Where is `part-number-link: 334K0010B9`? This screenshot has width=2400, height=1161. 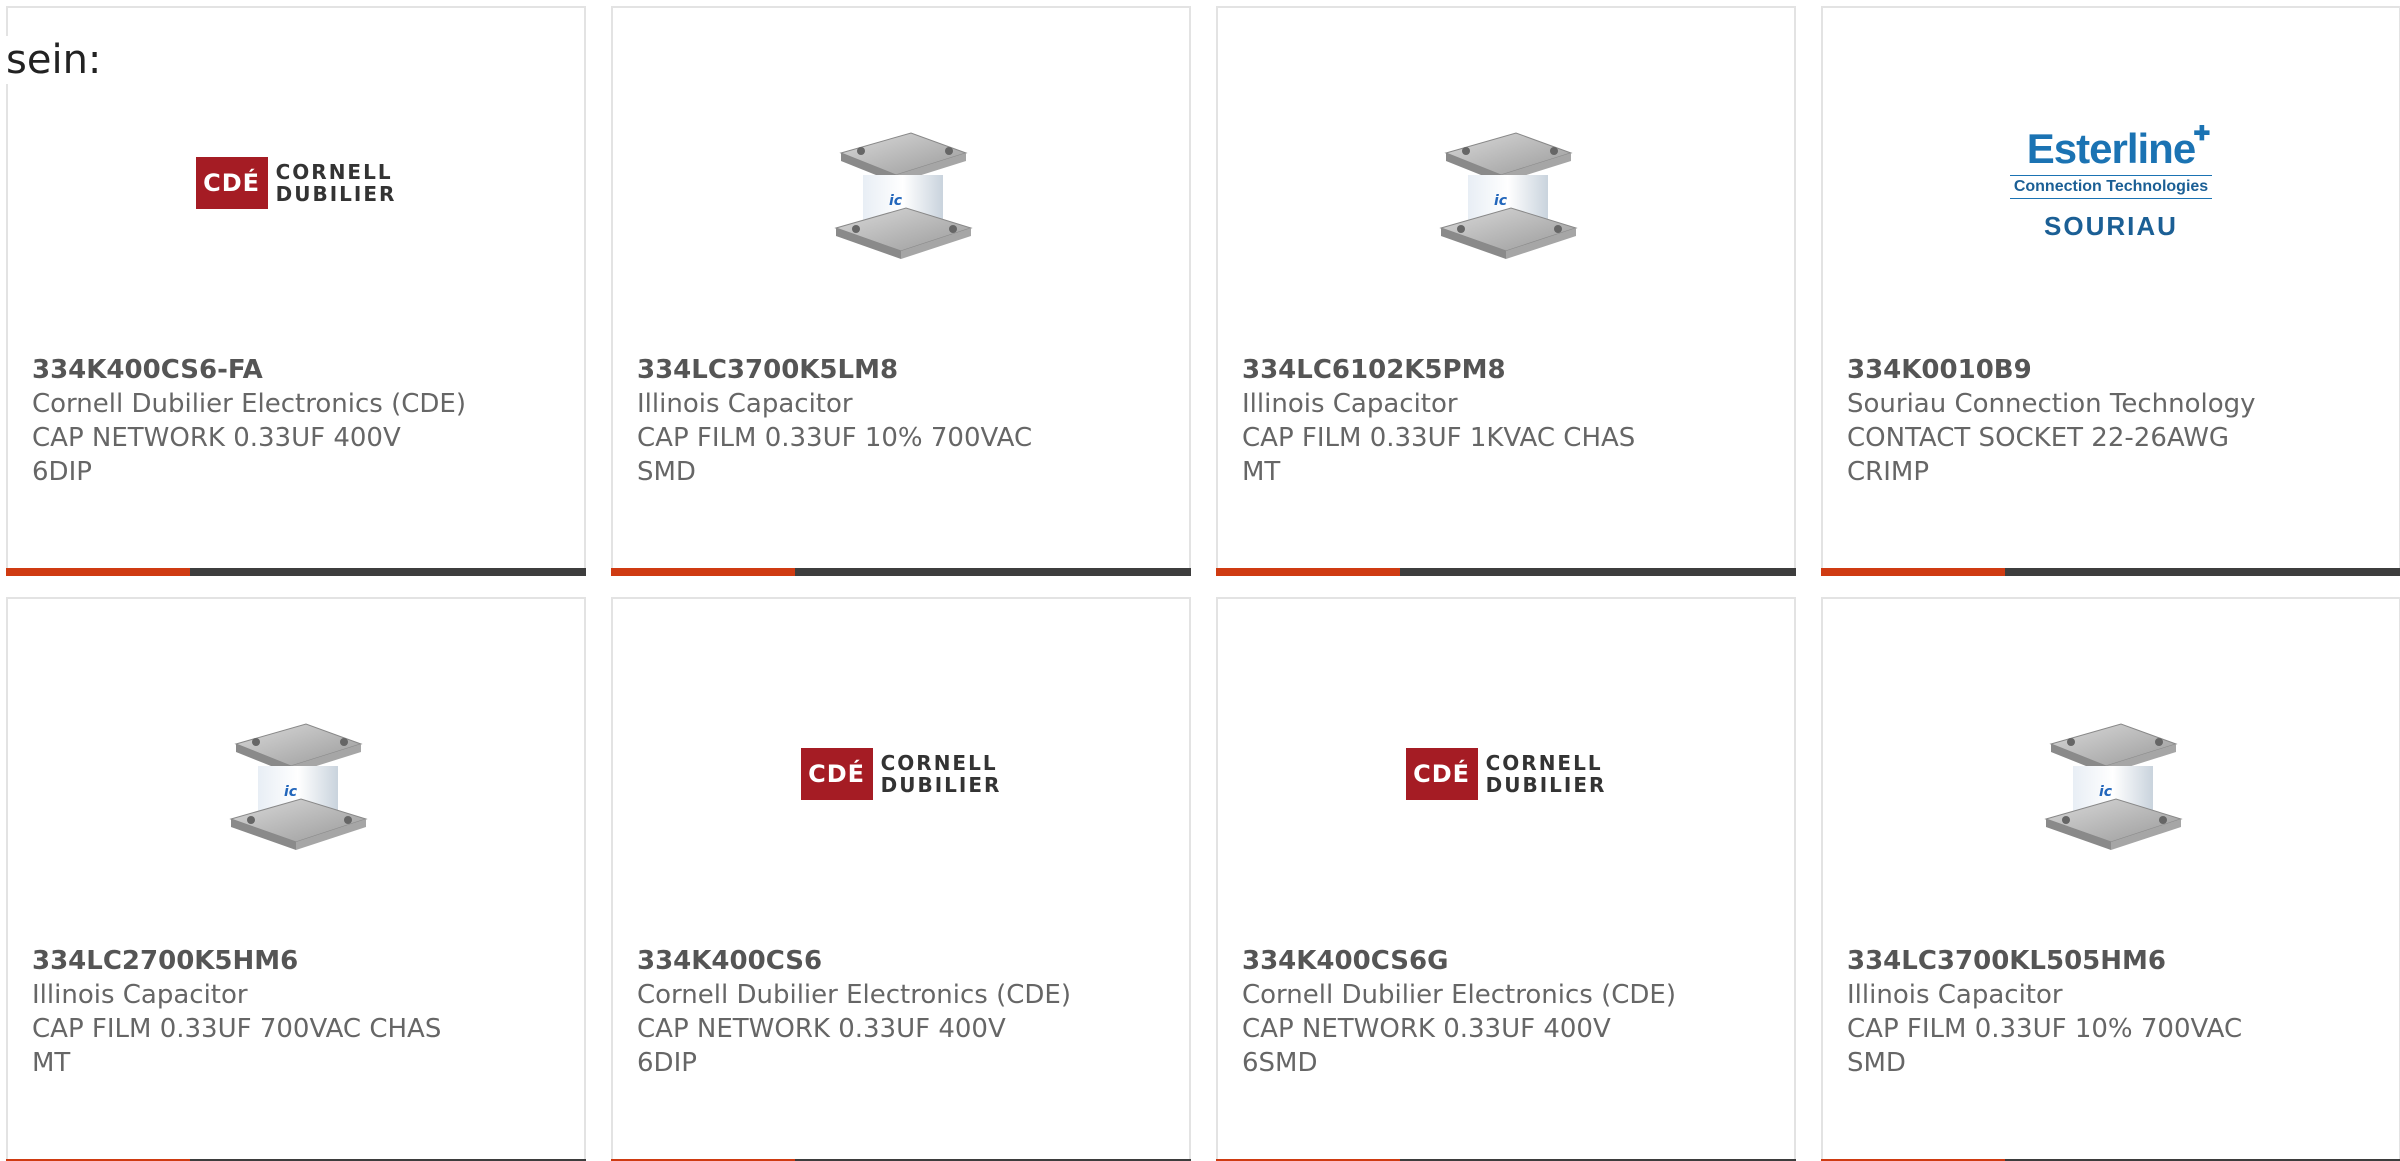 part-number-link: 334K0010B9 is located at coordinates (2111, 370).